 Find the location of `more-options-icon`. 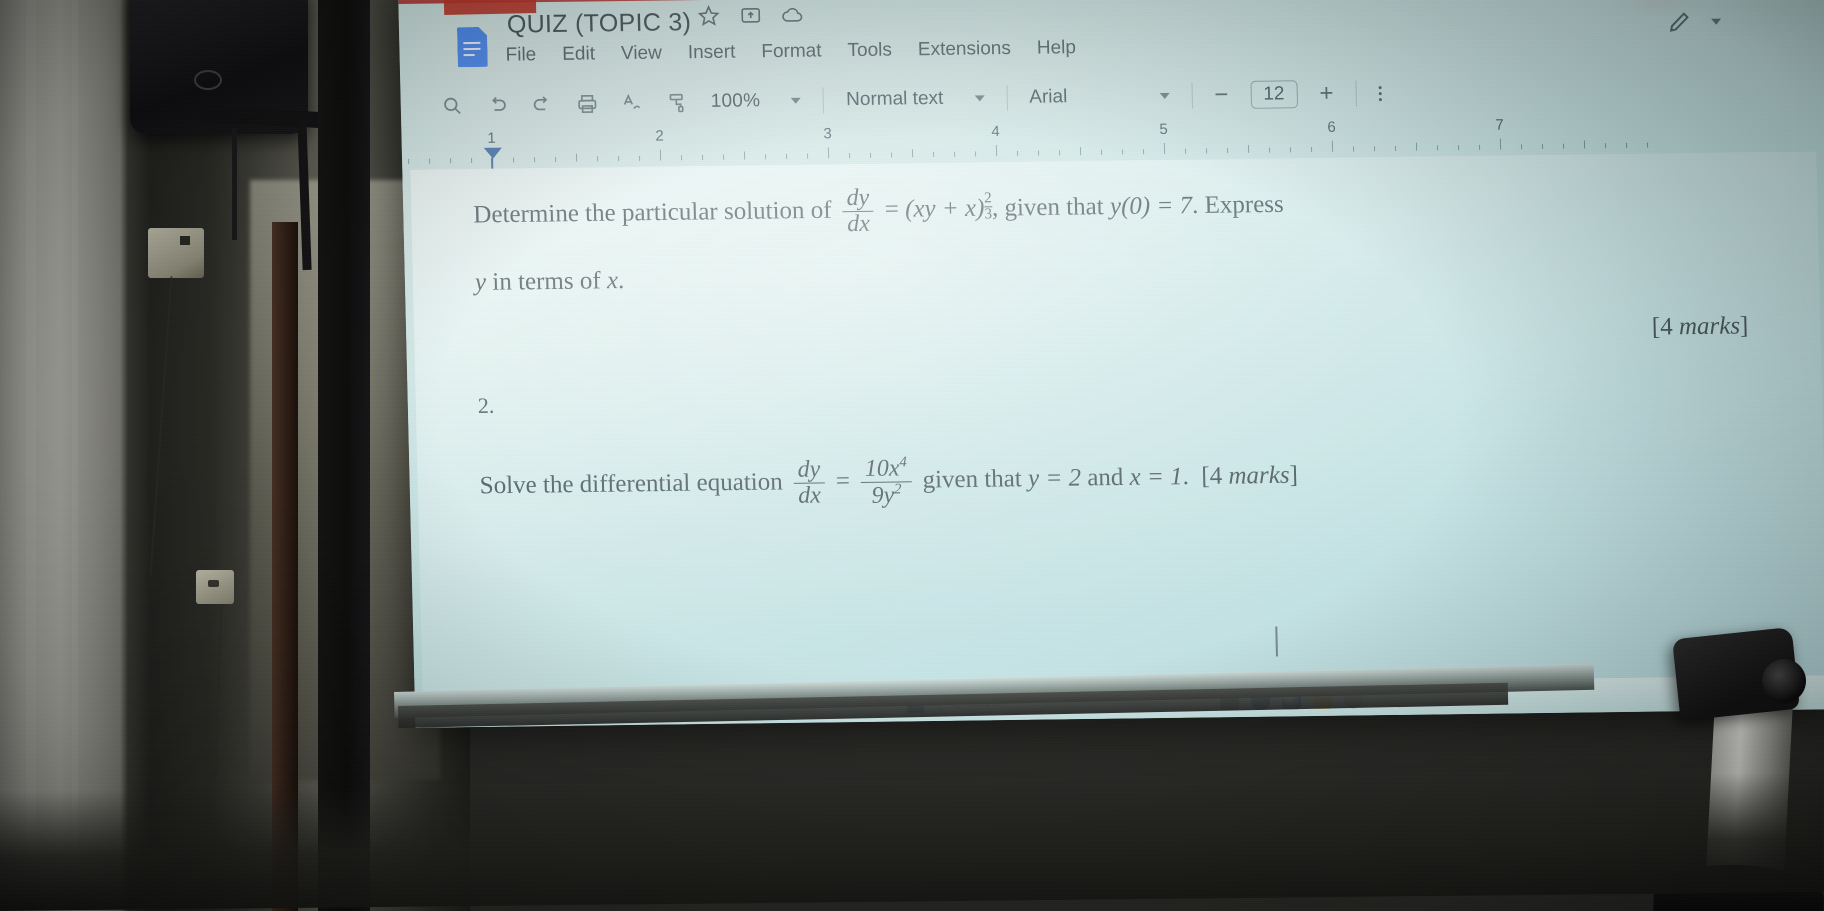

more-options-icon is located at coordinates (1380, 93).